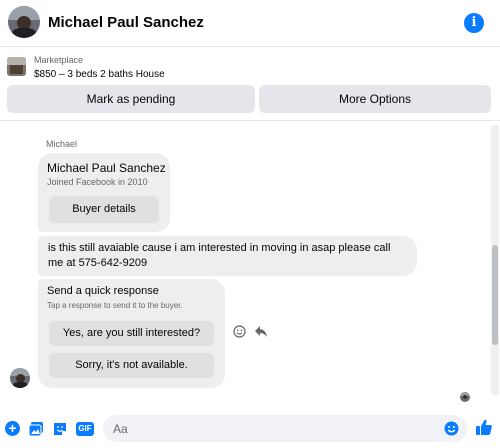 Image resolution: width=500 pixels, height=448 pixels. What do you see at coordinates (97, 182) in the screenshot?
I see `profile-card-joined: Joined Facebook in 2010` at bounding box center [97, 182].